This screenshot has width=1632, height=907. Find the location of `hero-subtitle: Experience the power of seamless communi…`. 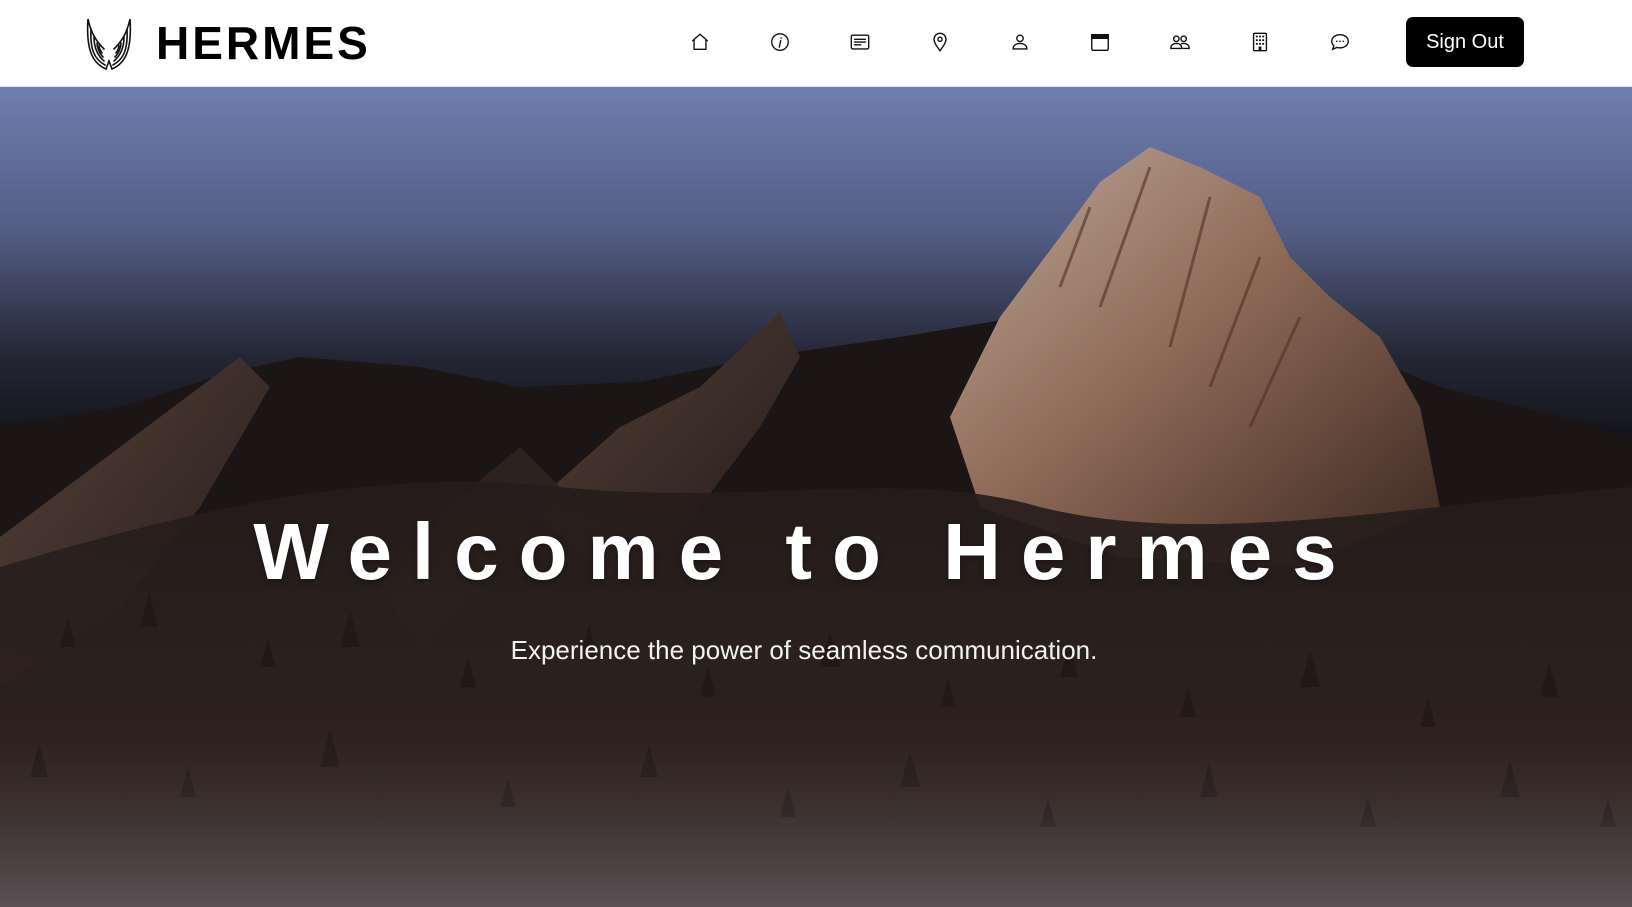

hero-subtitle: Experience the power of seamless communi… is located at coordinates (804, 650).